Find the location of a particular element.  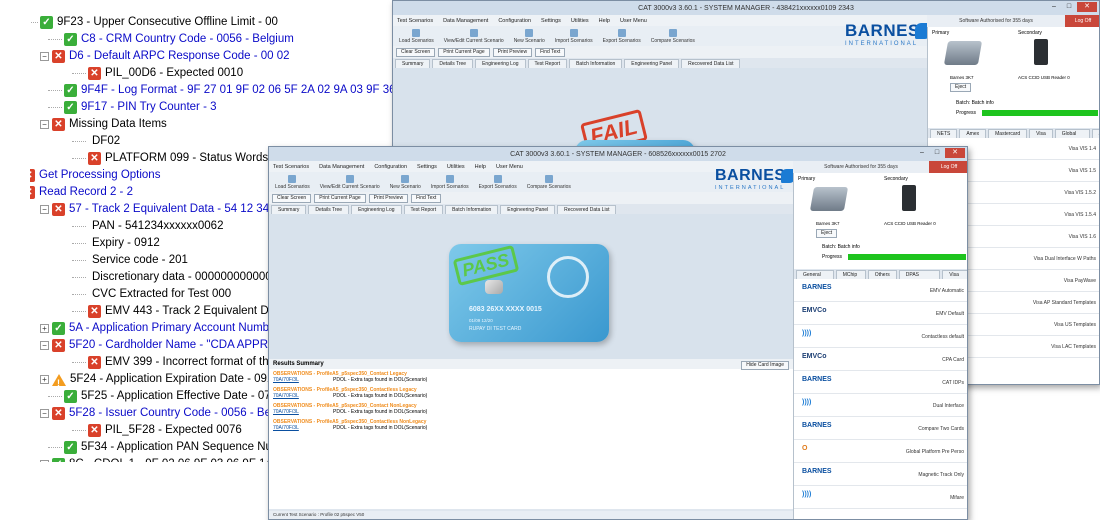

scheme-tab: Others is located at coordinates (882, 274).